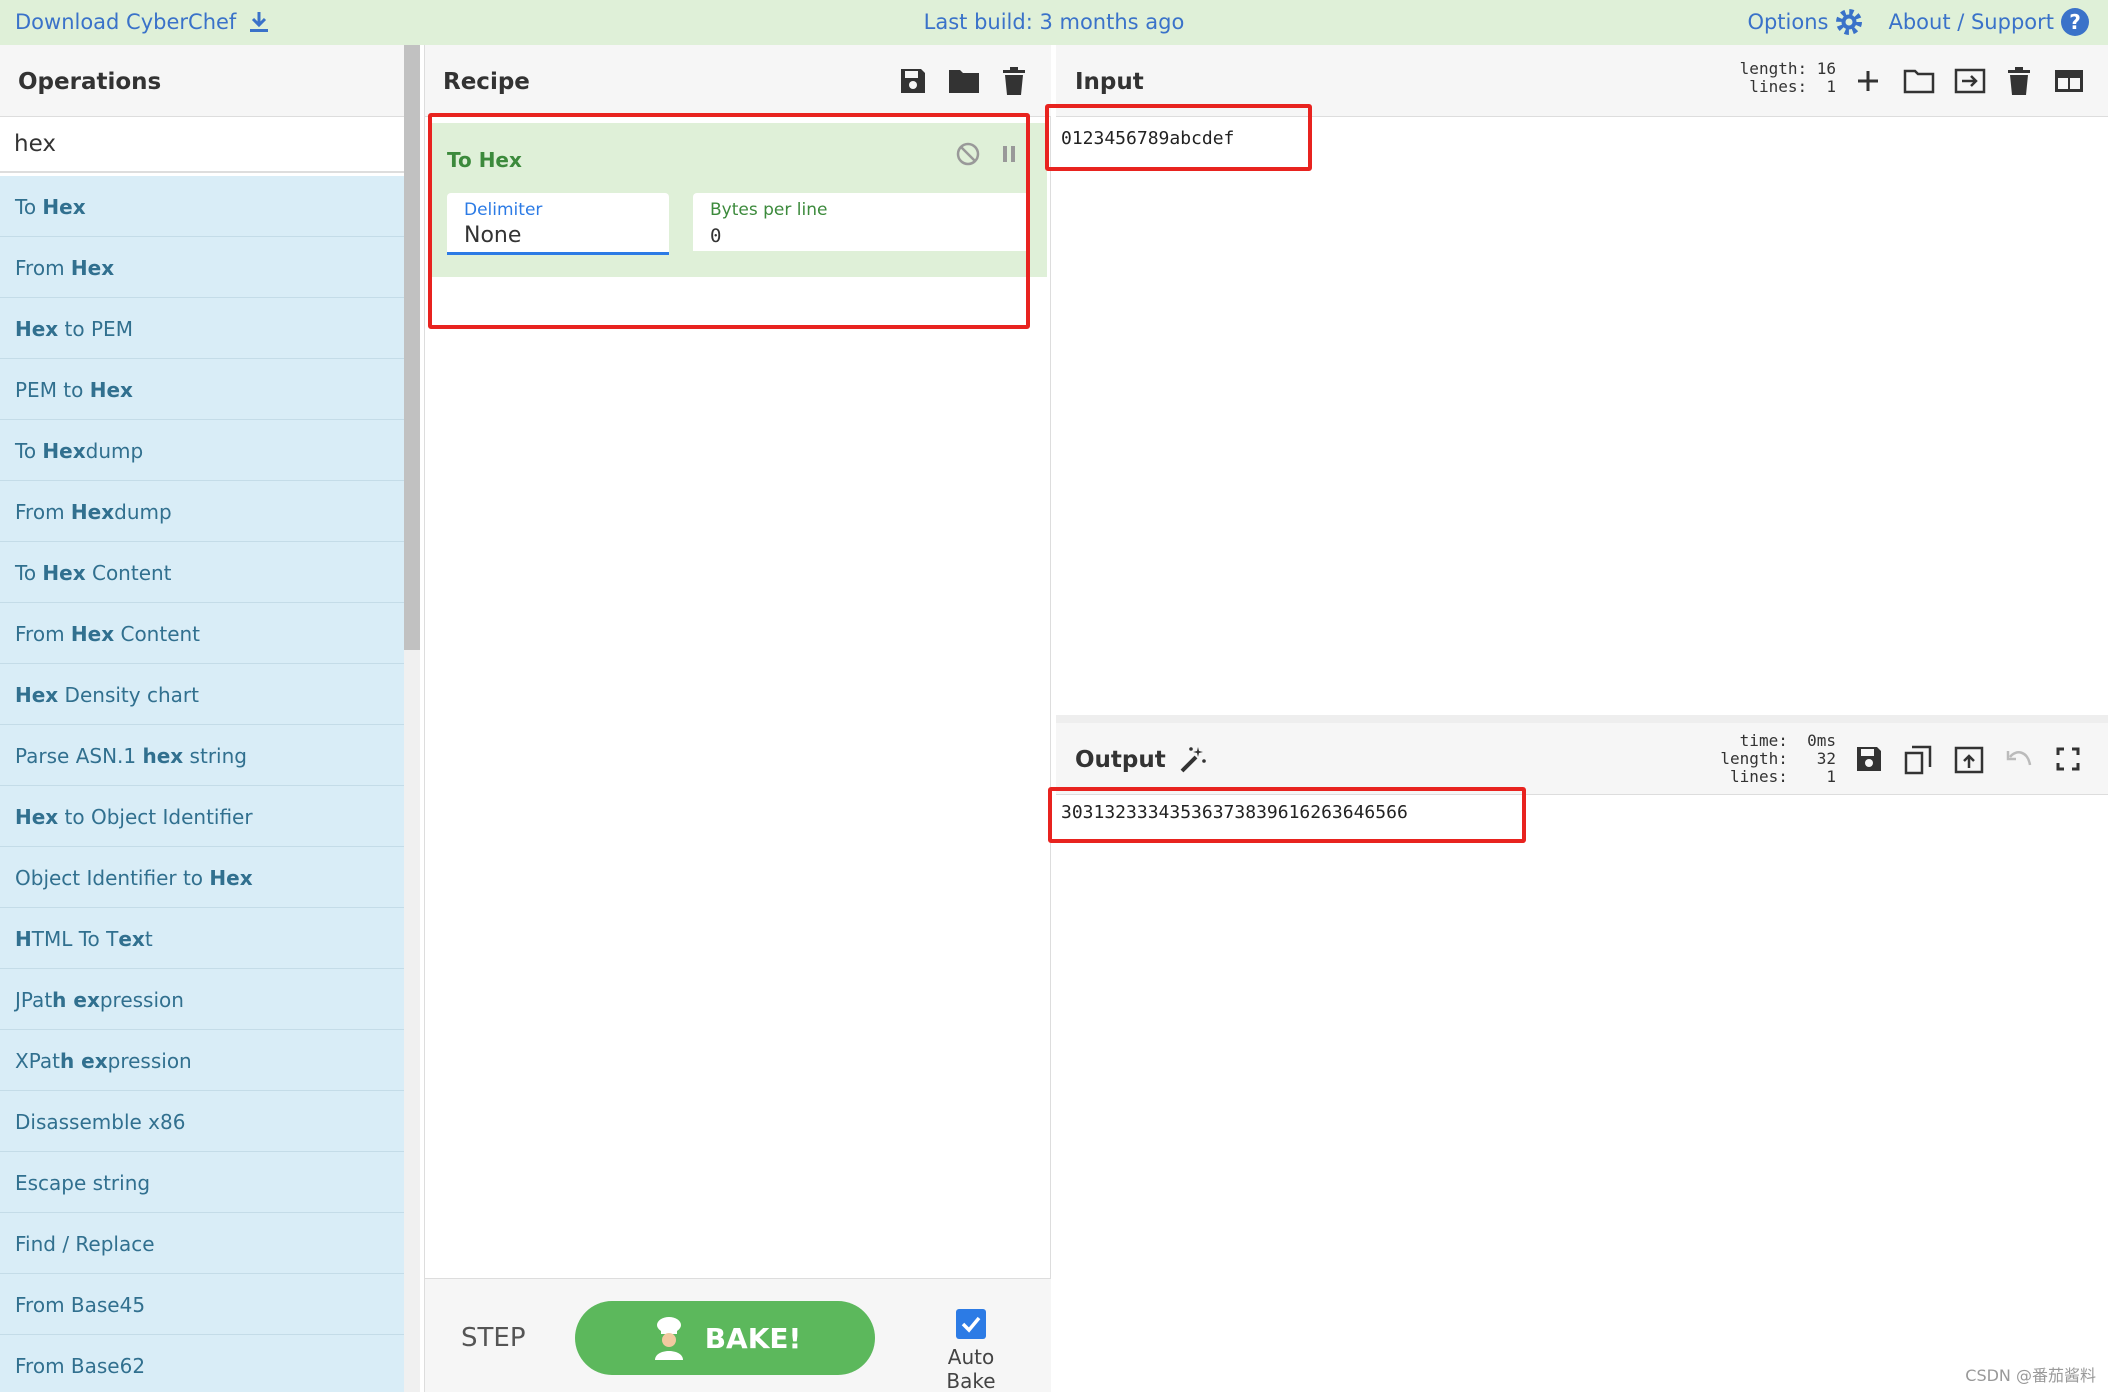 The width and height of the screenshot is (2108, 1392). Describe the element at coordinates (202, 81) in the screenshot. I see `operations-title: Operations` at that location.